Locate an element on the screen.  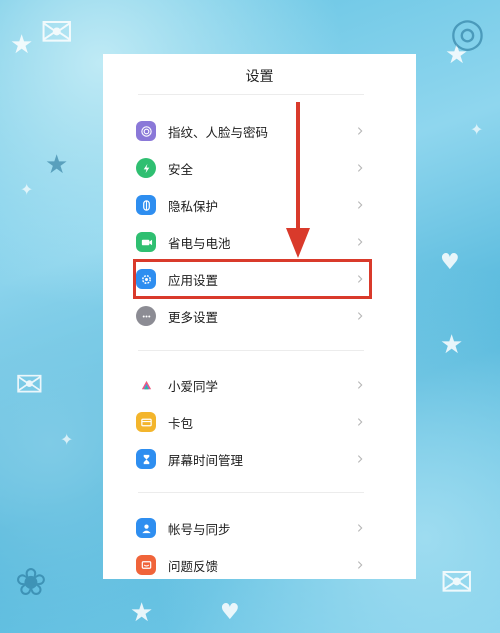
settings-item-more: 更多设置 is located at coordinates (251, 316).